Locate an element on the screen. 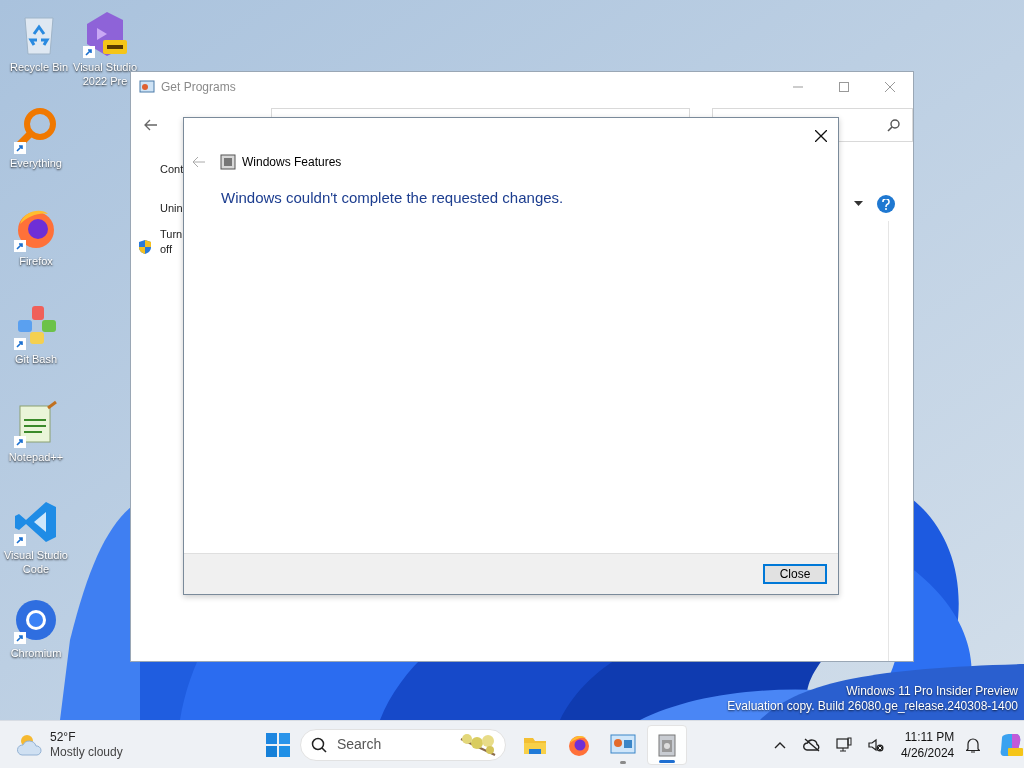 The width and height of the screenshot is (1024, 768). sidebar-link: Cont is located at coordinates (172, 169).